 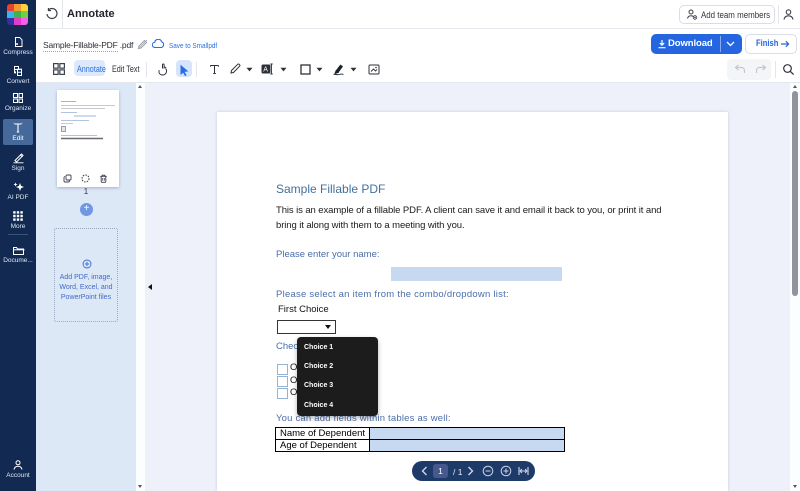 I want to click on svg-text: A, so click(x=265, y=70).